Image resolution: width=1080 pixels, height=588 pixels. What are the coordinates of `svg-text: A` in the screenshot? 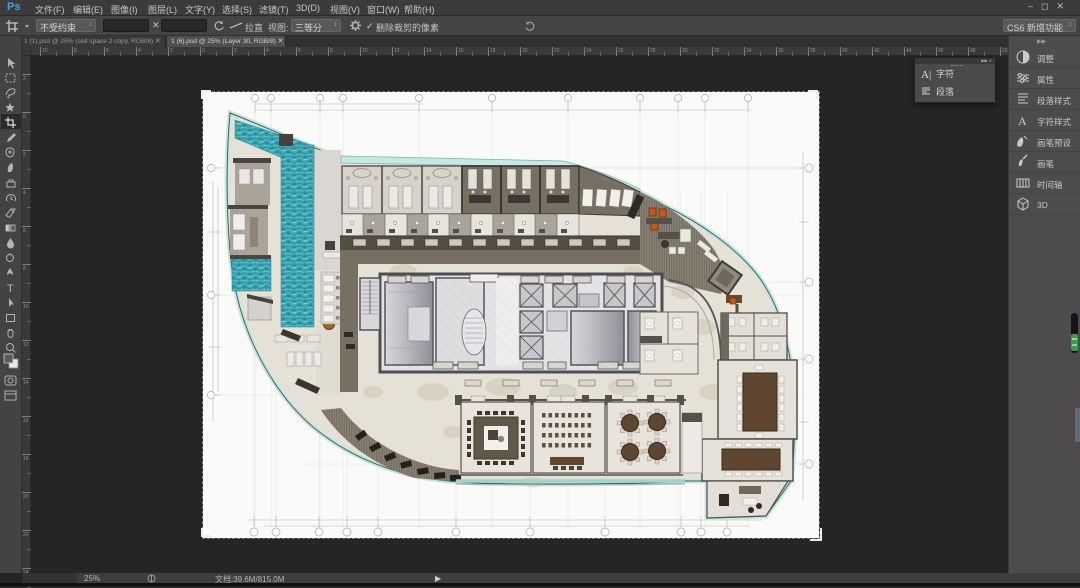 It's located at (1022, 121).